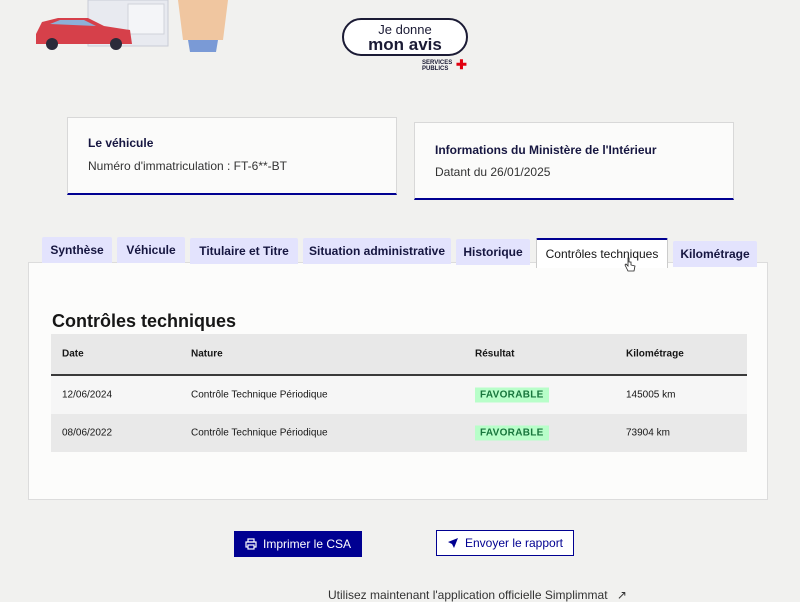  I want to click on header-date: Date, so click(73, 354).